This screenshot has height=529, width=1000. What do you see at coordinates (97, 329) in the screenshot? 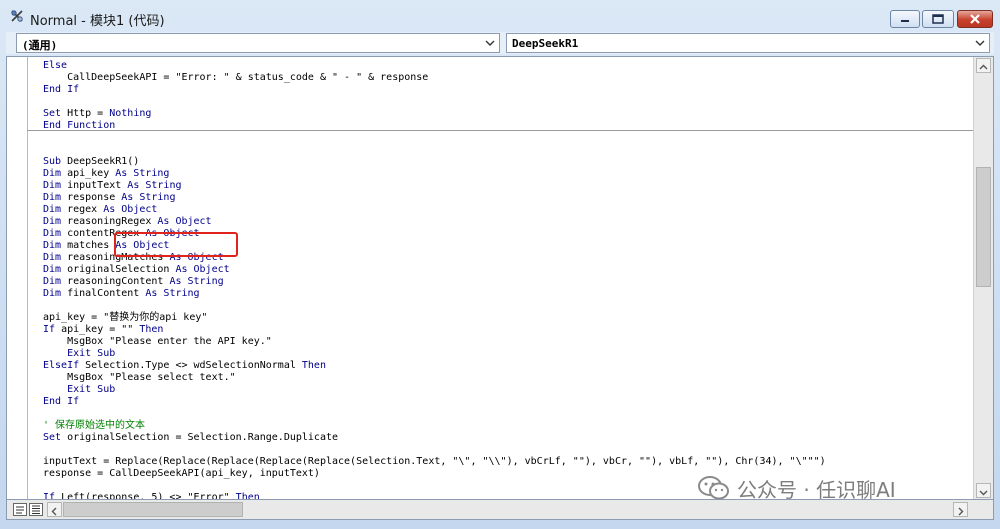
I see `code-token: api_key = ""` at bounding box center [97, 329].